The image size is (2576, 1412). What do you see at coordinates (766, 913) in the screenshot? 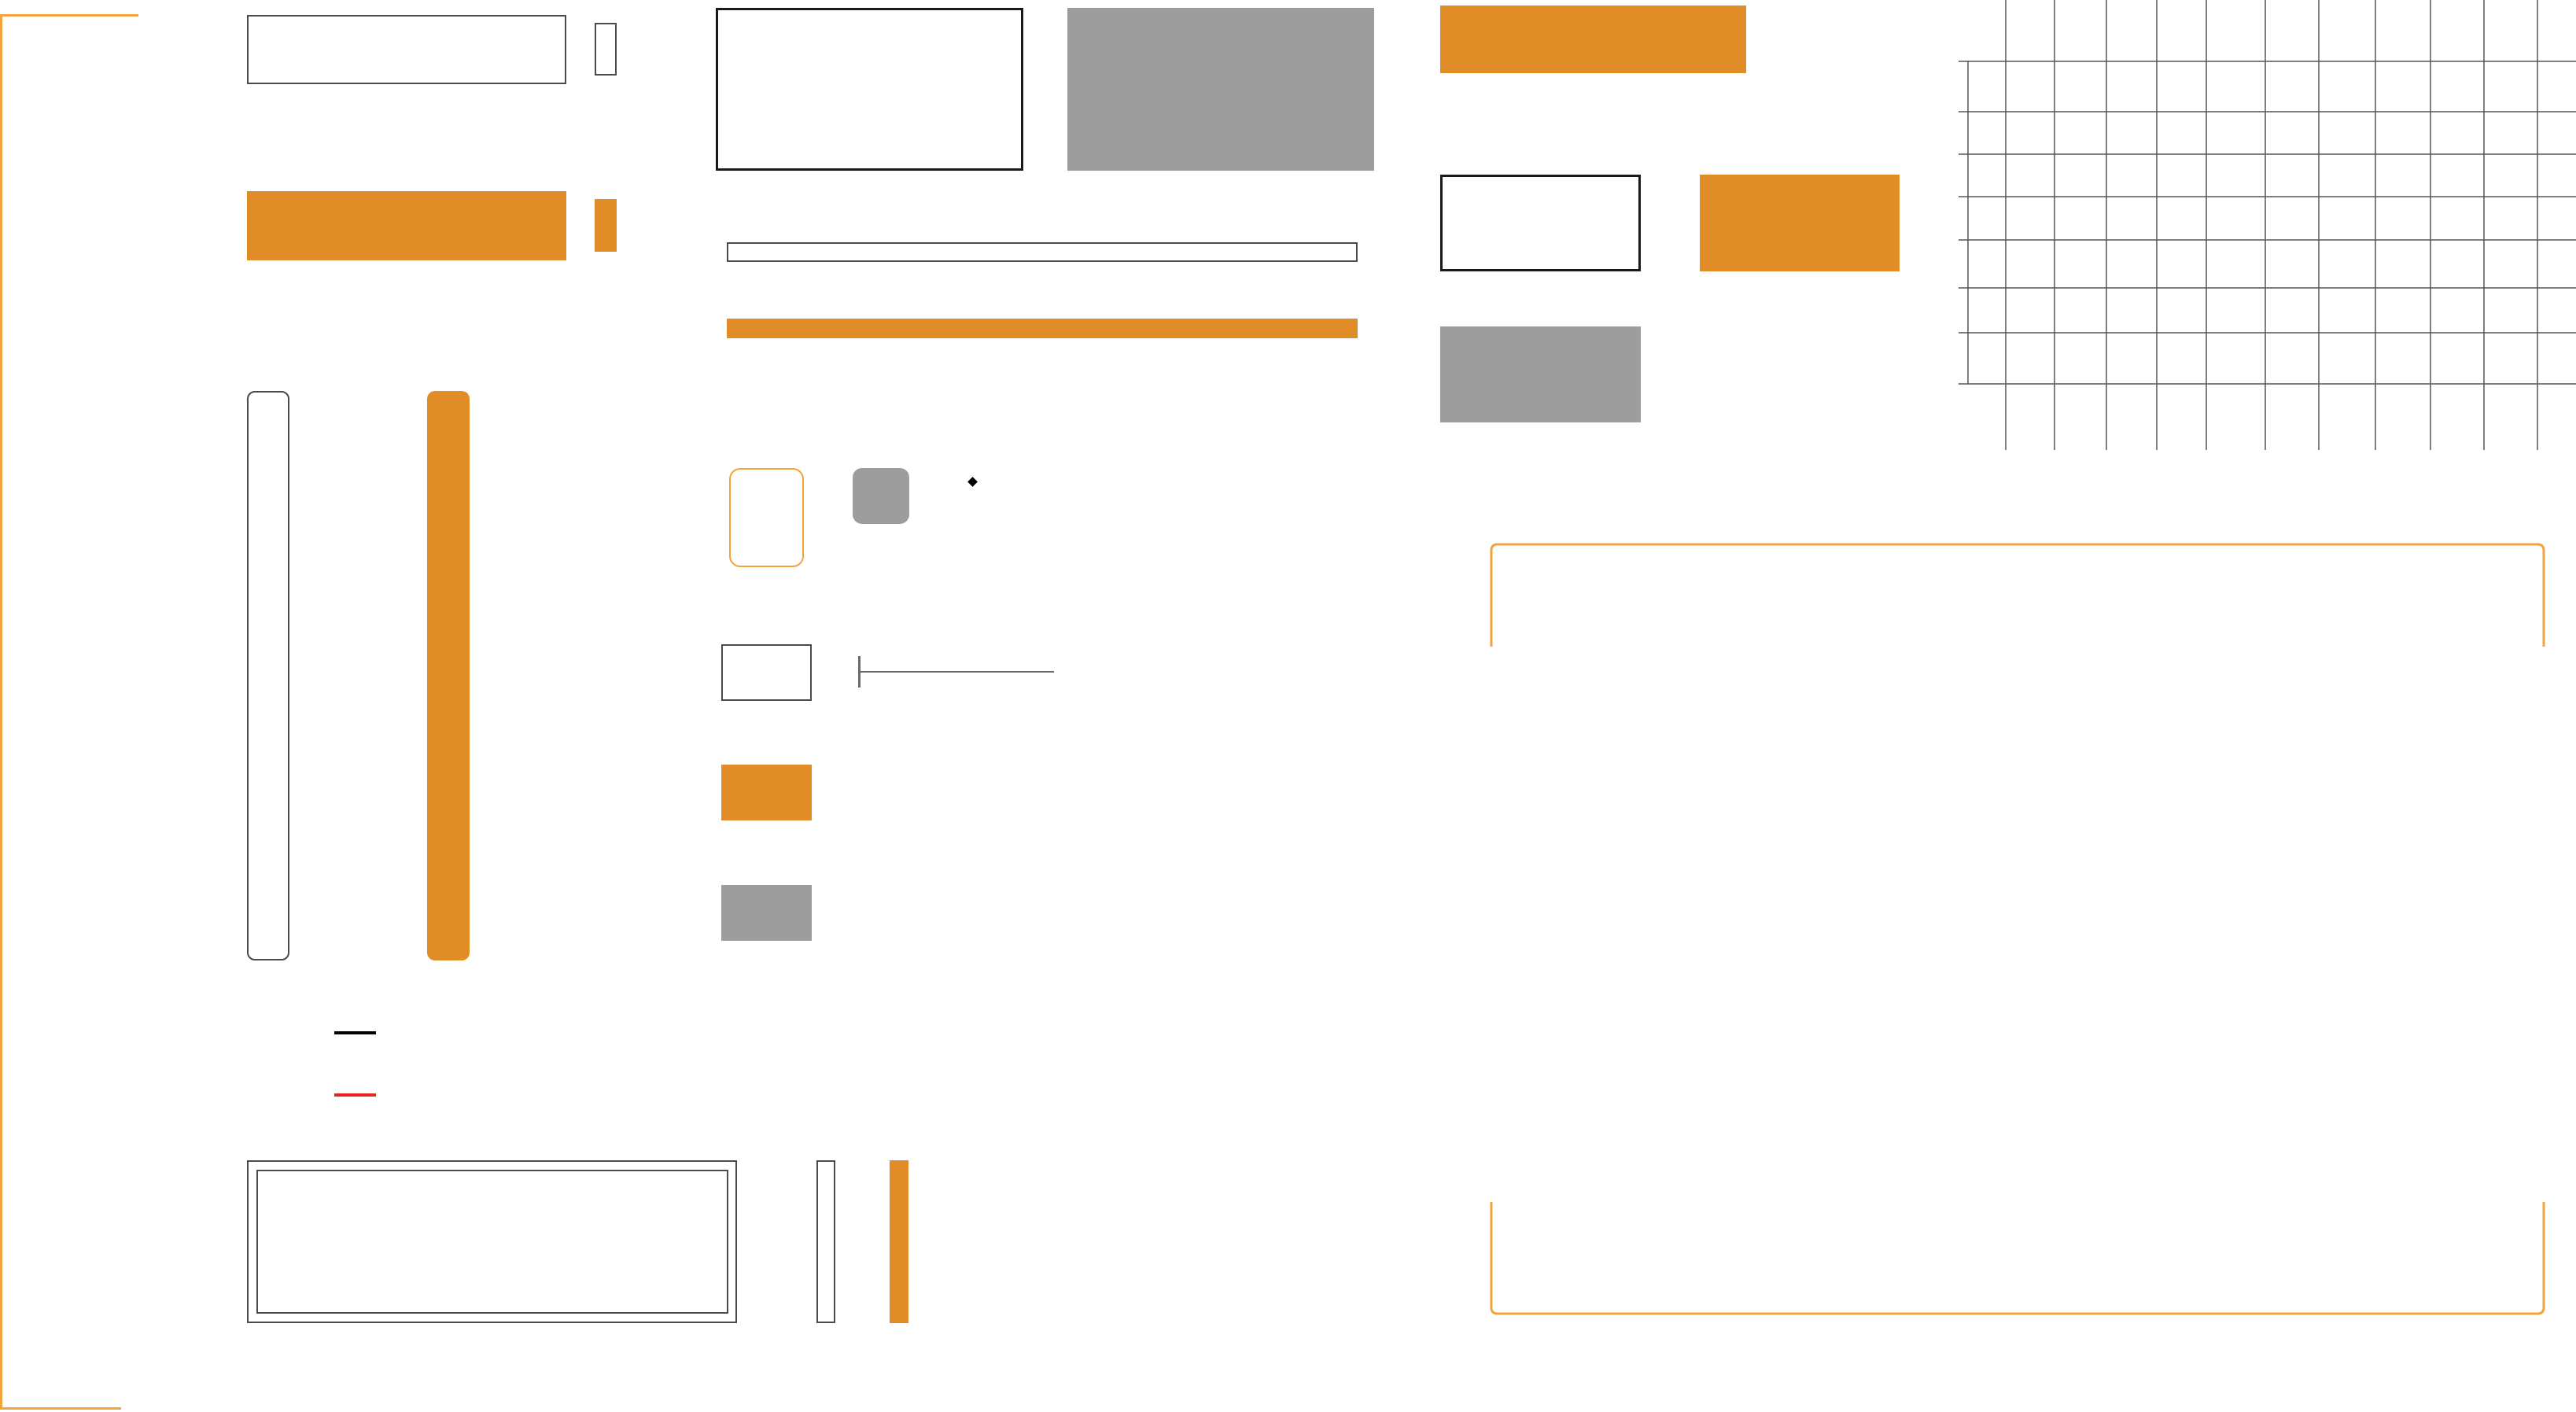
I see `button-disabled` at bounding box center [766, 913].